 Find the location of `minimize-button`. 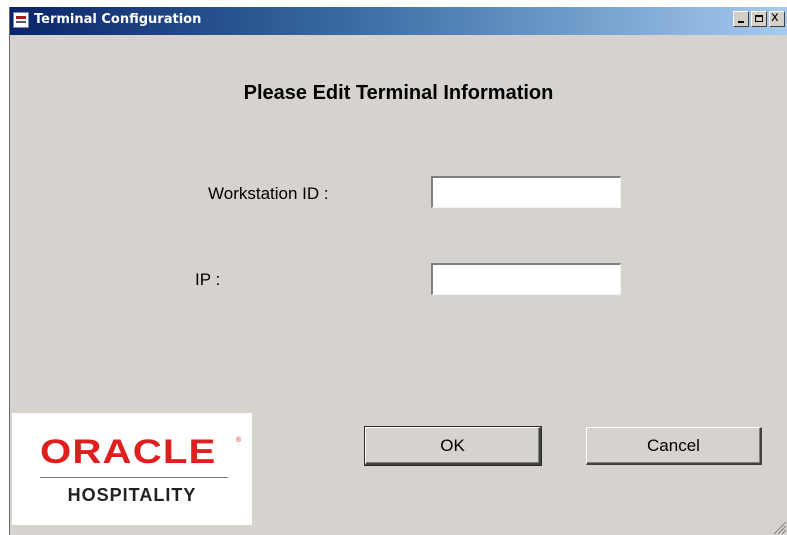

minimize-button is located at coordinates (741, 19).